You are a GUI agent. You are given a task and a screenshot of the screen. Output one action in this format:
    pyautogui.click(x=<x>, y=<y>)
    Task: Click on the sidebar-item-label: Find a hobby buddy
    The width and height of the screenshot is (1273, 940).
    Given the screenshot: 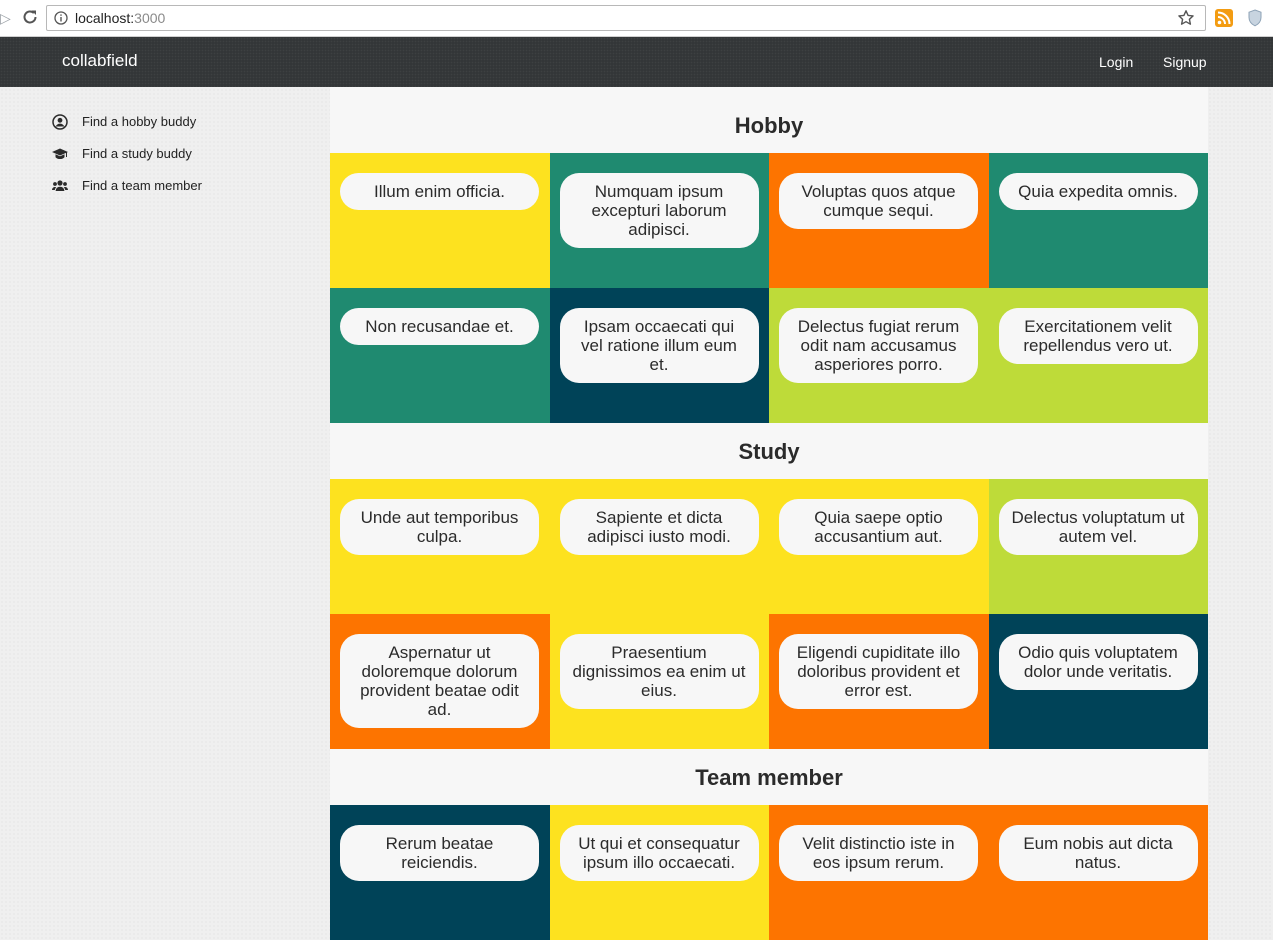 What is the action you would take?
    pyautogui.click(x=139, y=121)
    